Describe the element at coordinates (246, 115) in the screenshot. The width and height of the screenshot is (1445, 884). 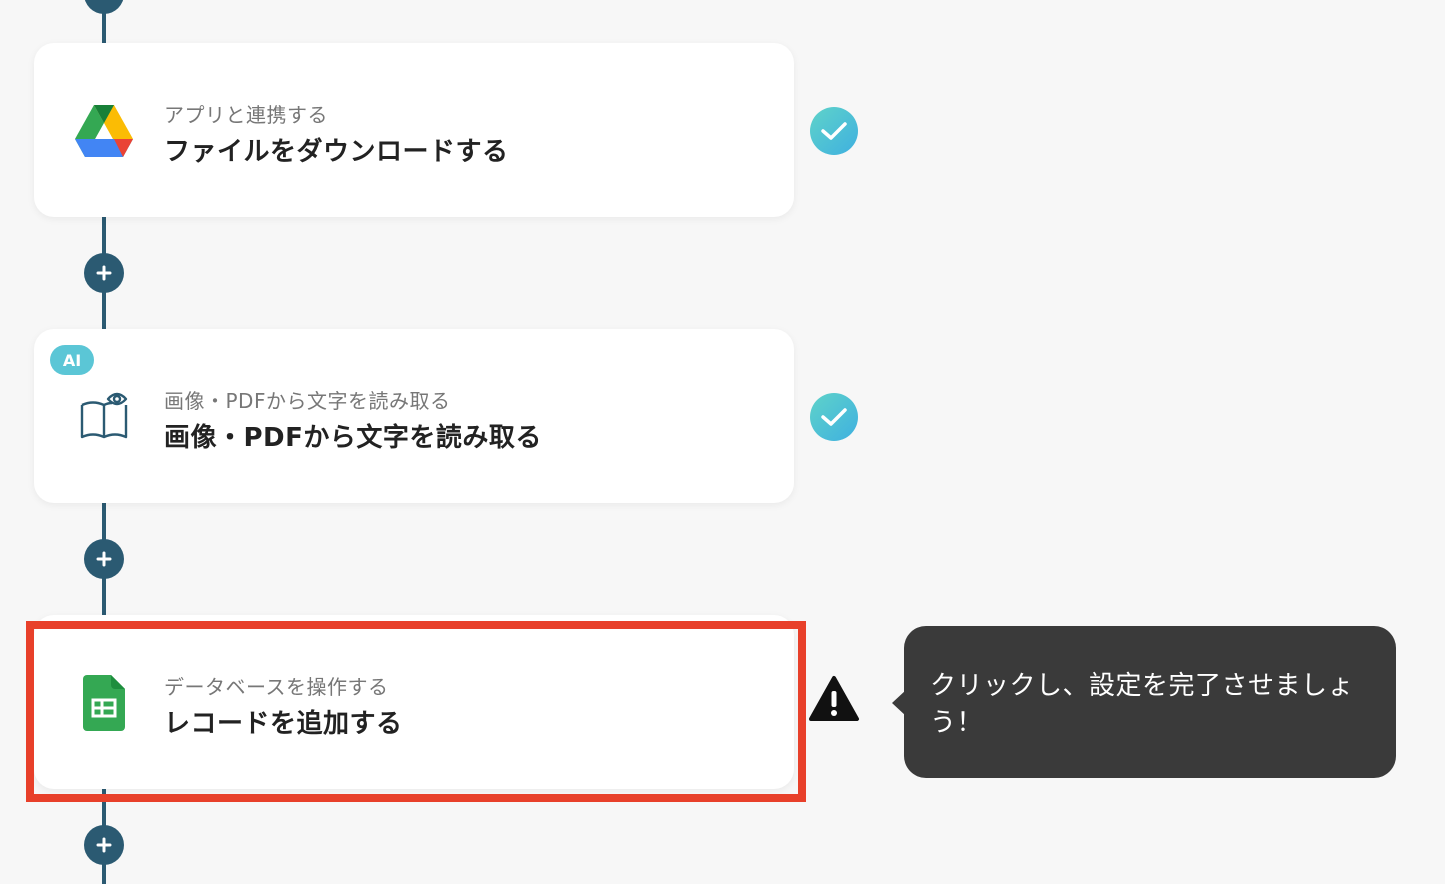
I see `step-subtitle: アプリと連携する` at that location.